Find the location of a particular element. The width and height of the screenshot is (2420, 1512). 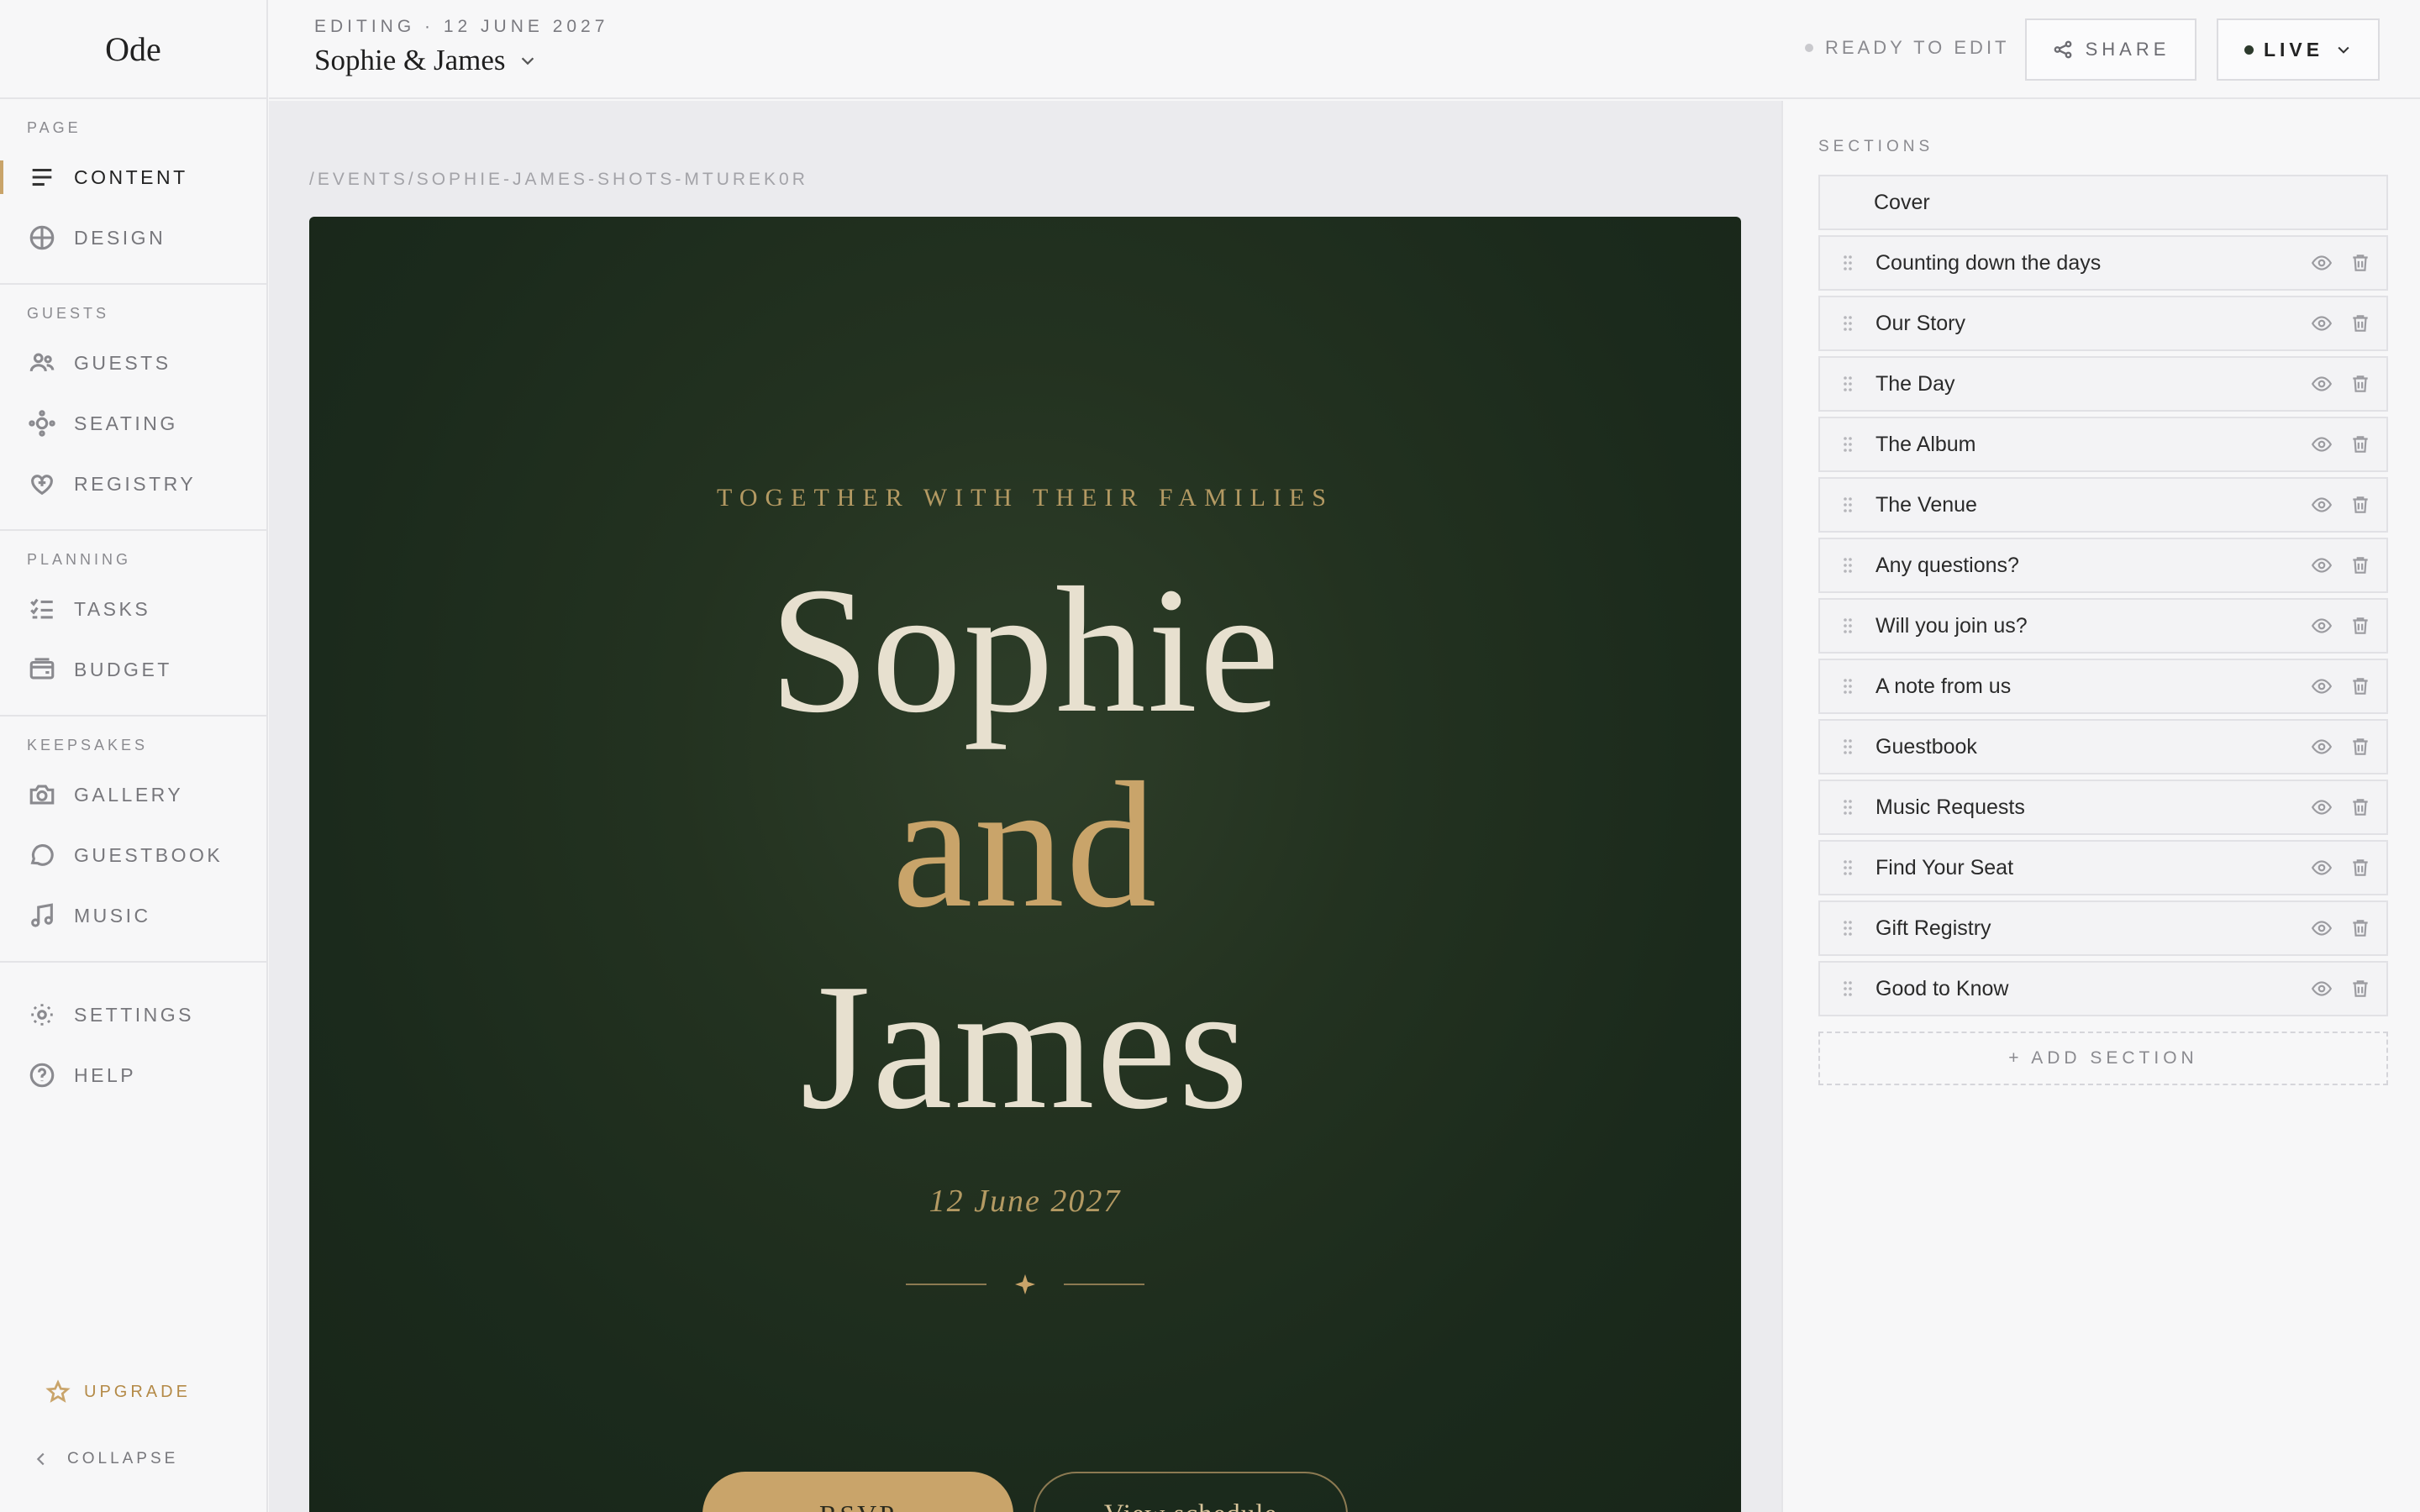

section-item: A note from us is located at coordinates (2103, 686).